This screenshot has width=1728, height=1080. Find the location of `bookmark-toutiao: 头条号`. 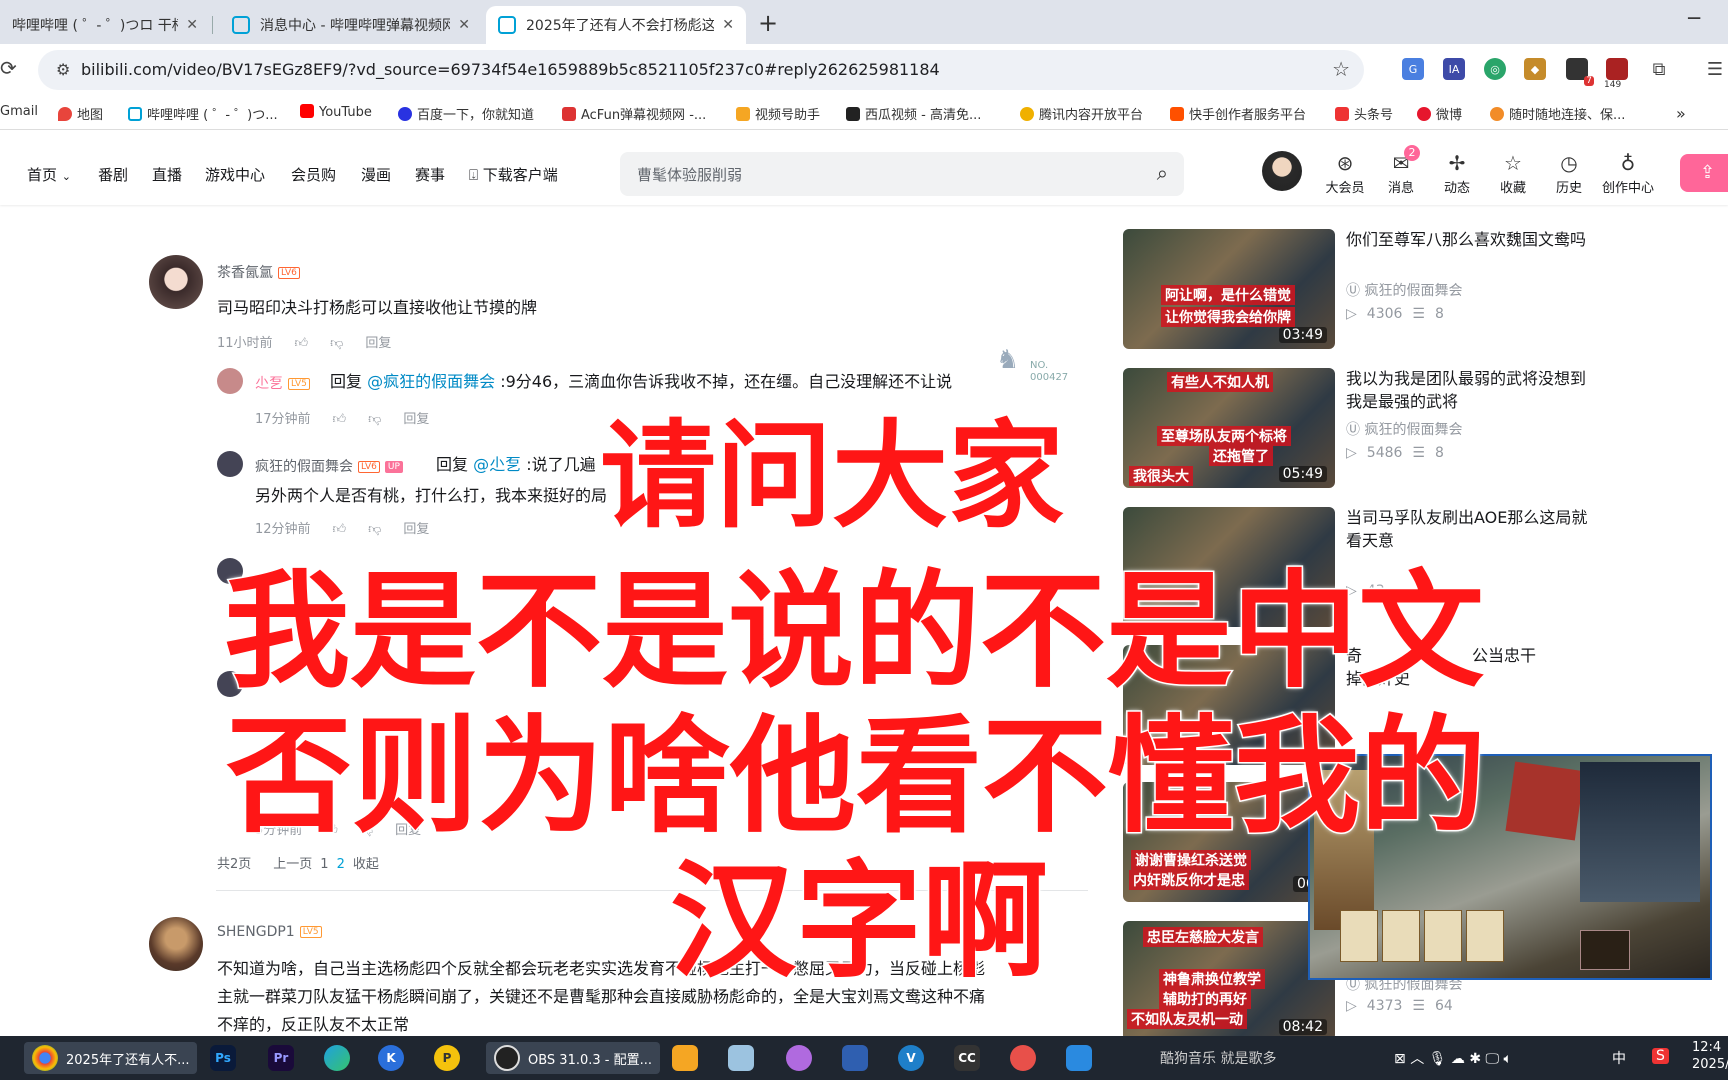

bookmark-toutiao: 头条号 is located at coordinates (1364, 113).